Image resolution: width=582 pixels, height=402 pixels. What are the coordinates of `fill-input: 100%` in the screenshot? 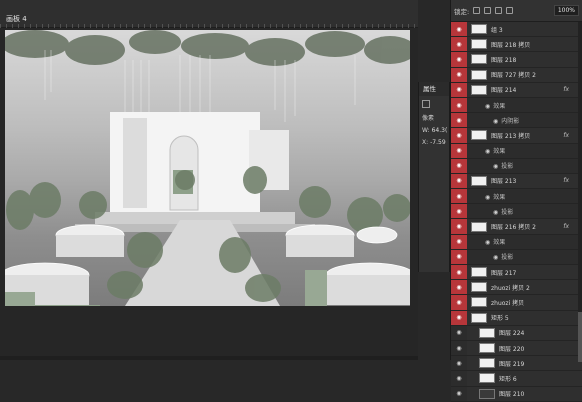 It's located at (566, 10).